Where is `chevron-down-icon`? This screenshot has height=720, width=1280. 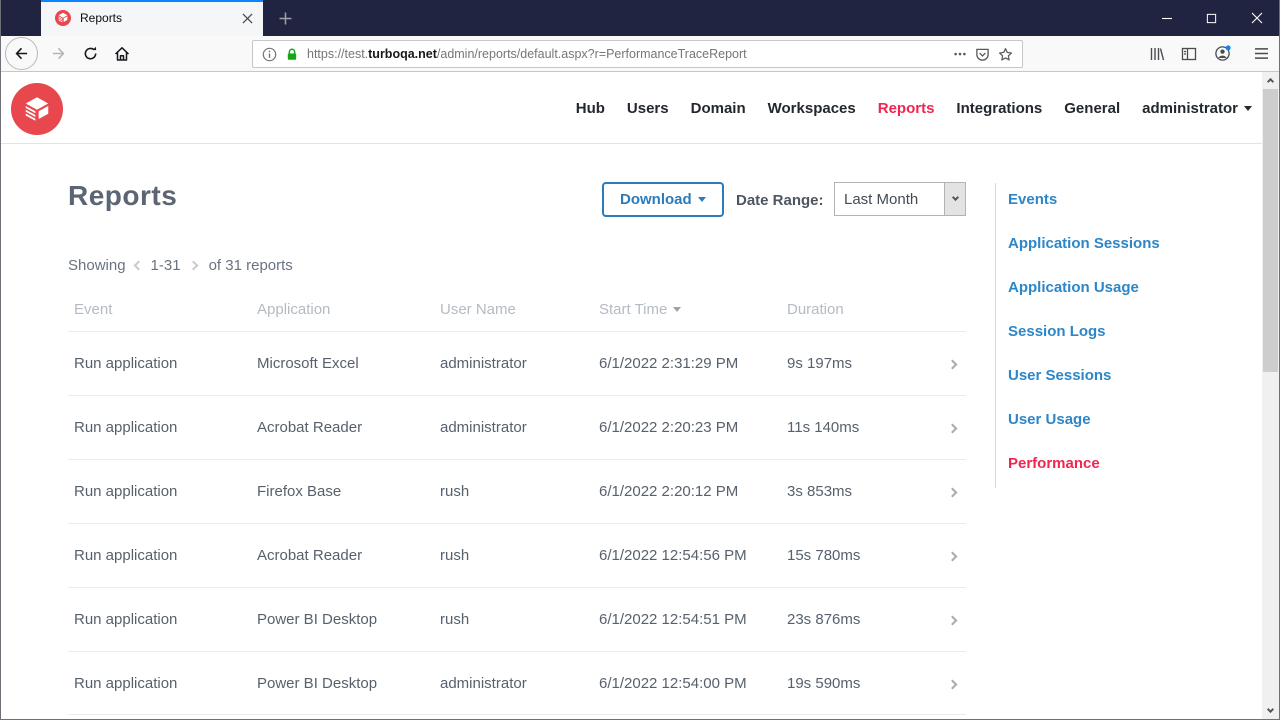
chevron-down-icon is located at coordinates (955, 197).